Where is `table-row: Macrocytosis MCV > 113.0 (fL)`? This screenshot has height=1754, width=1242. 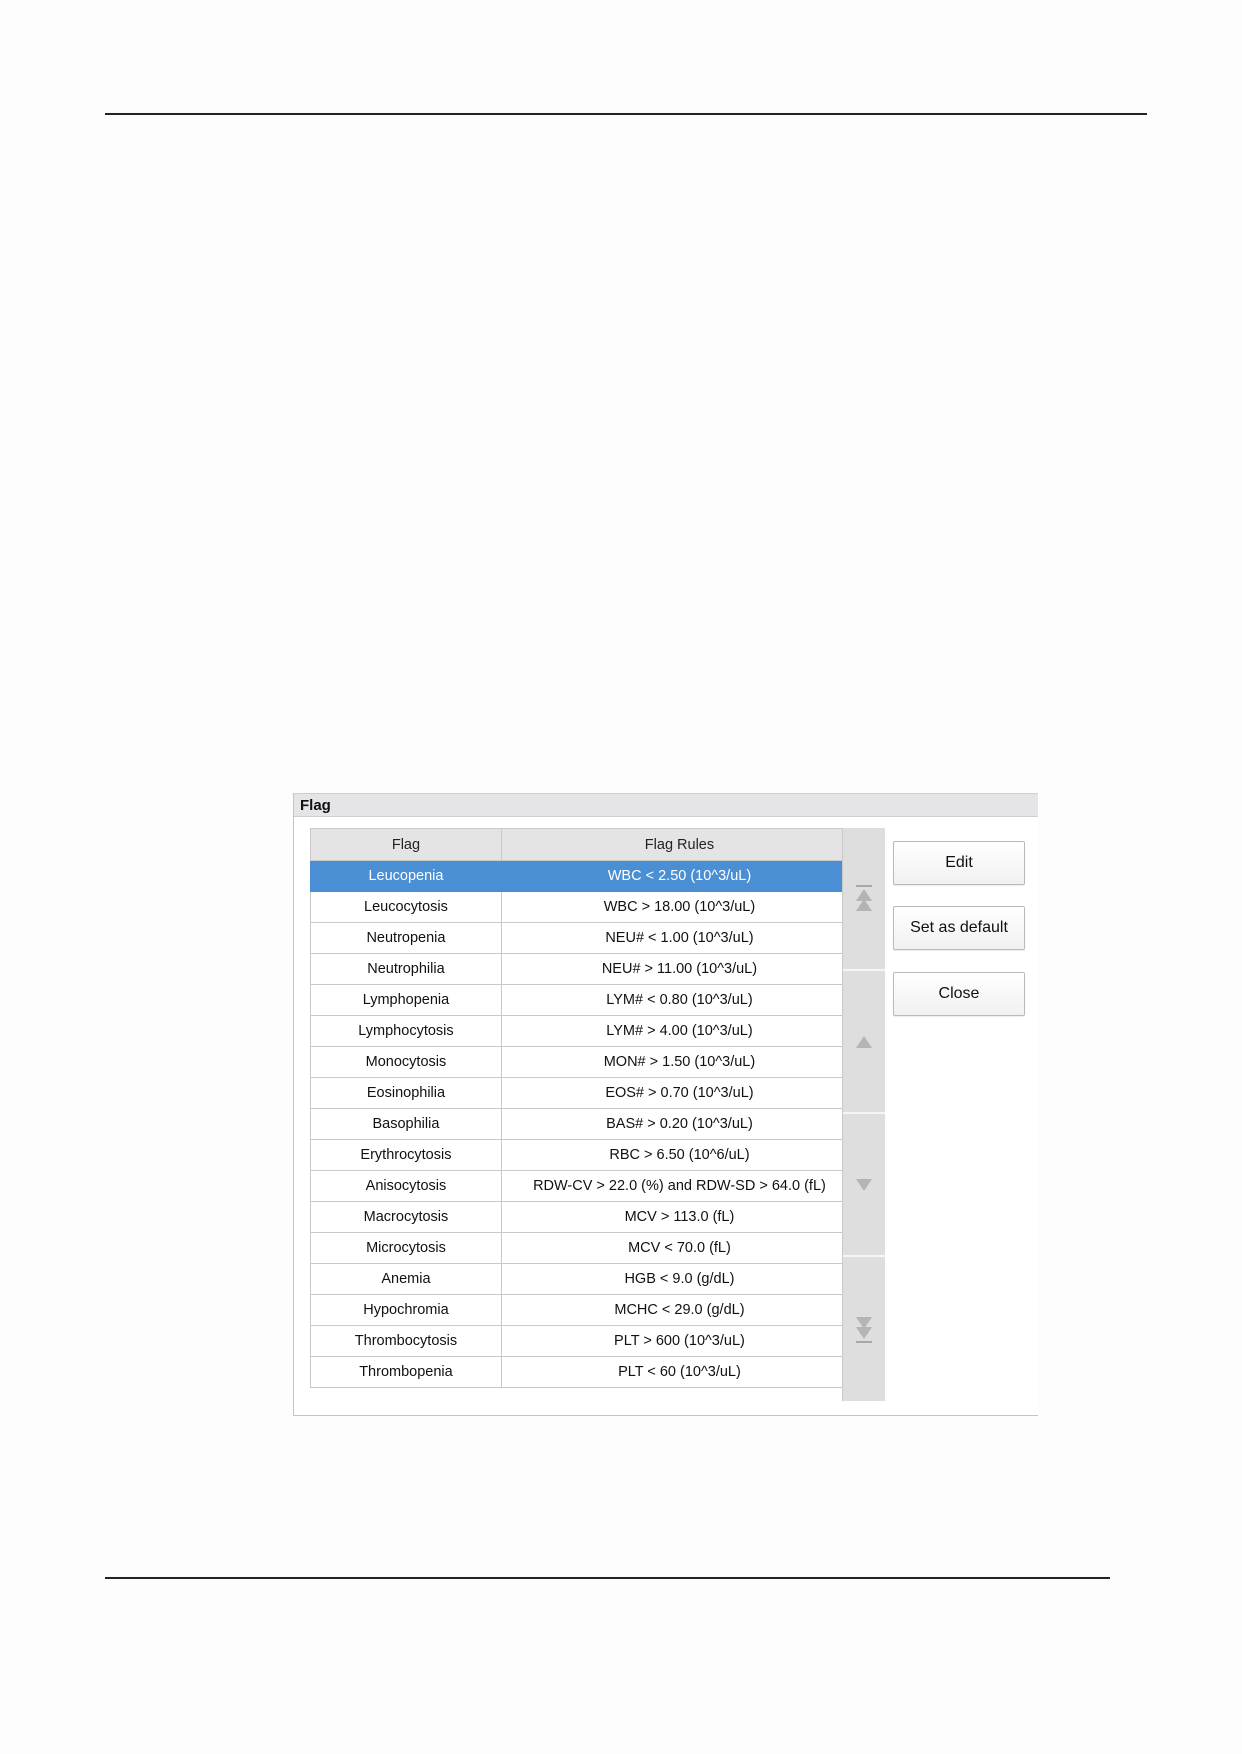
table-row: Macrocytosis MCV > 113.0 (fL) is located at coordinates (584, 1217).